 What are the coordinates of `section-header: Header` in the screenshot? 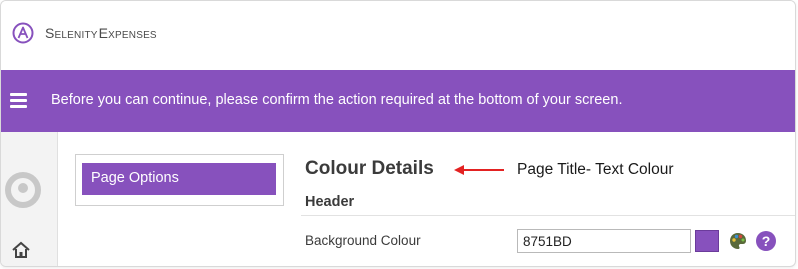 It's located at (330, 202).